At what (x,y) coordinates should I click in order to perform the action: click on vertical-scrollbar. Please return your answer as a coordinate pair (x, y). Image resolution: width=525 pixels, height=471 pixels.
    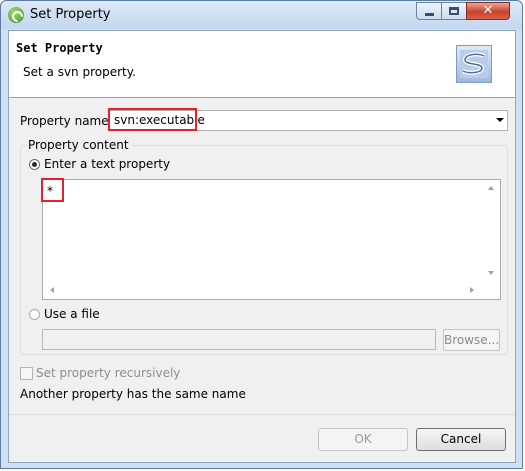
    Looking at the image, I should click on (491, 231).